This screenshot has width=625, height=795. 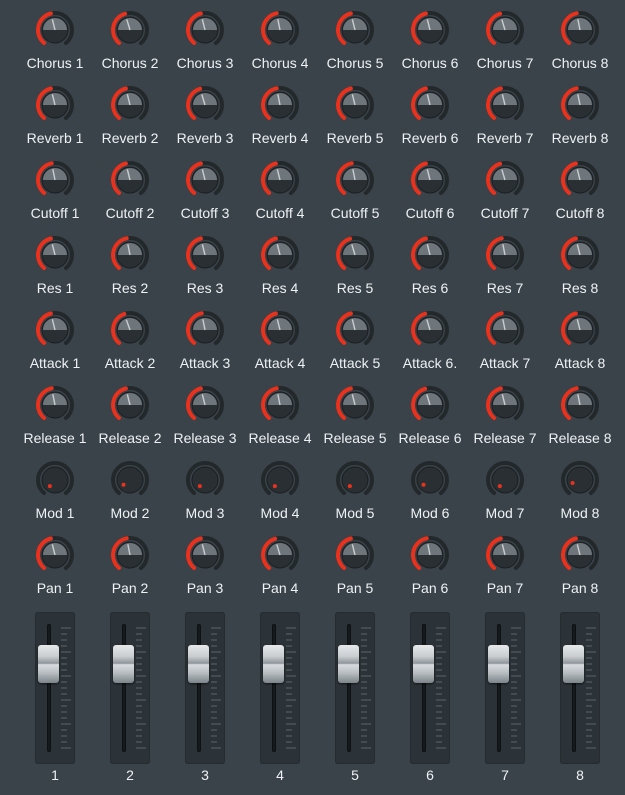 I want to click on knob-label-cutoff-3: Cutoff 3, so click(x=205, y=213).